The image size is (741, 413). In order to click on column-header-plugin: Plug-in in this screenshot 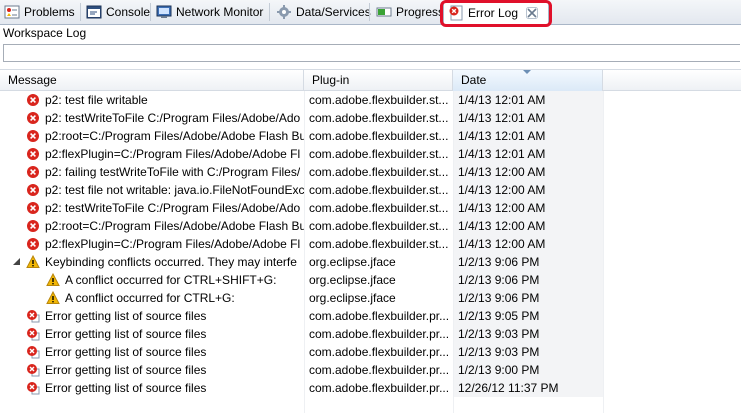, I will do `click(378, 80)`.